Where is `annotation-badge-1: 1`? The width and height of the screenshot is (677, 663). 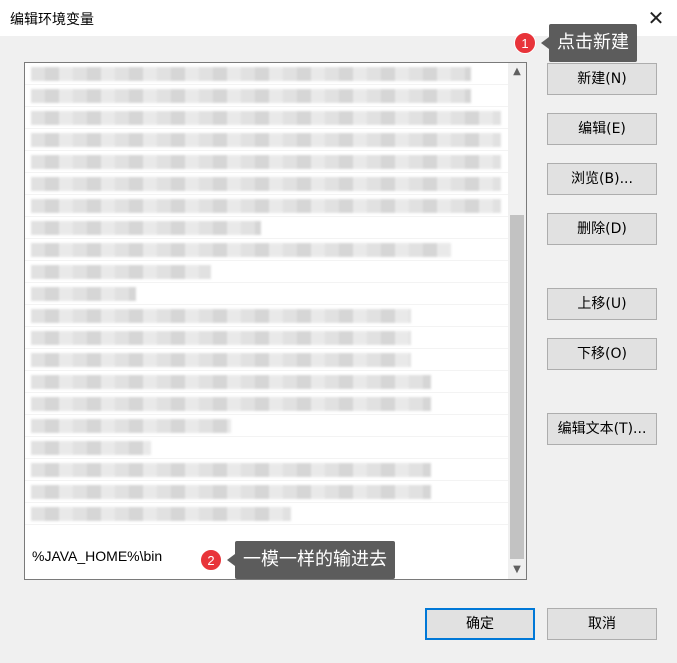
annotation-badge-1: 1 is located at coordinates (525, 43).